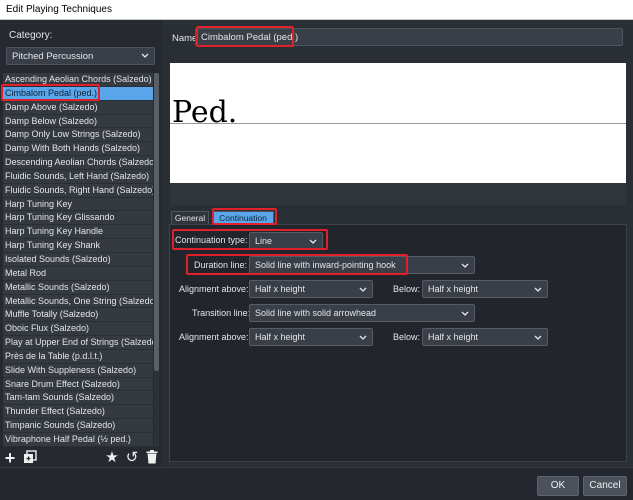 The width and height of the screenshot is (633, 500). Describe the element at coordinates (311, 289) in the screenshot. I see `alignment-above-select: Half x height` at that location.